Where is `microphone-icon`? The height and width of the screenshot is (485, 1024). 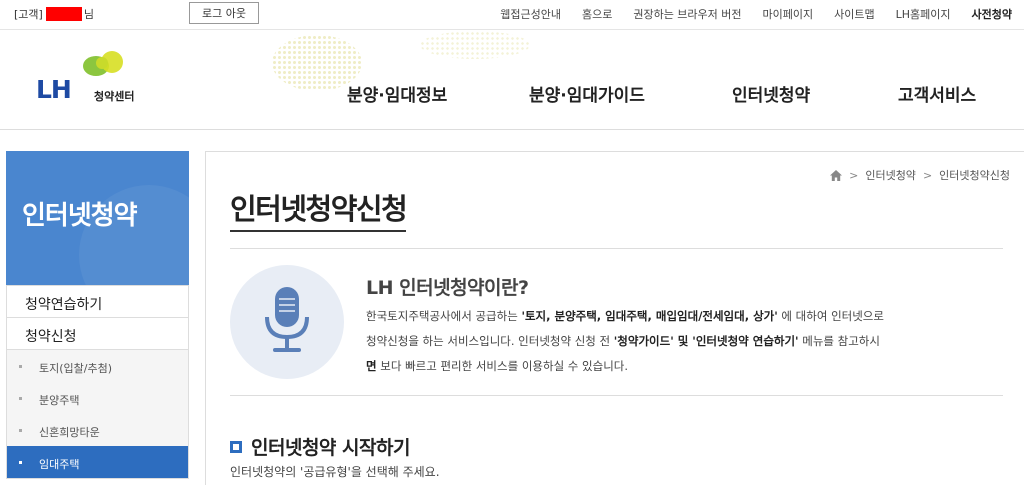 microphone-icon is located at coordinates (287, 319).